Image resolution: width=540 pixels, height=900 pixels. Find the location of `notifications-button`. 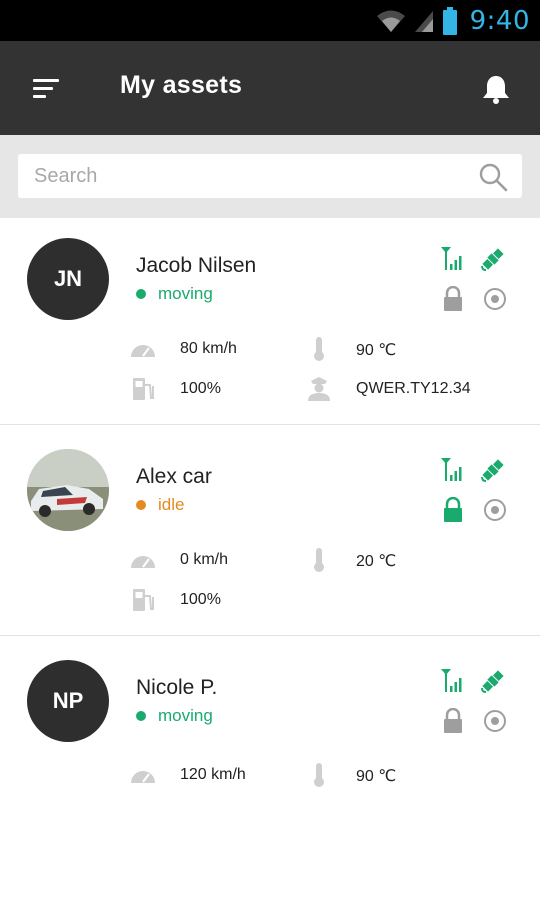

notifications-button is located at coordinates (496, 89).